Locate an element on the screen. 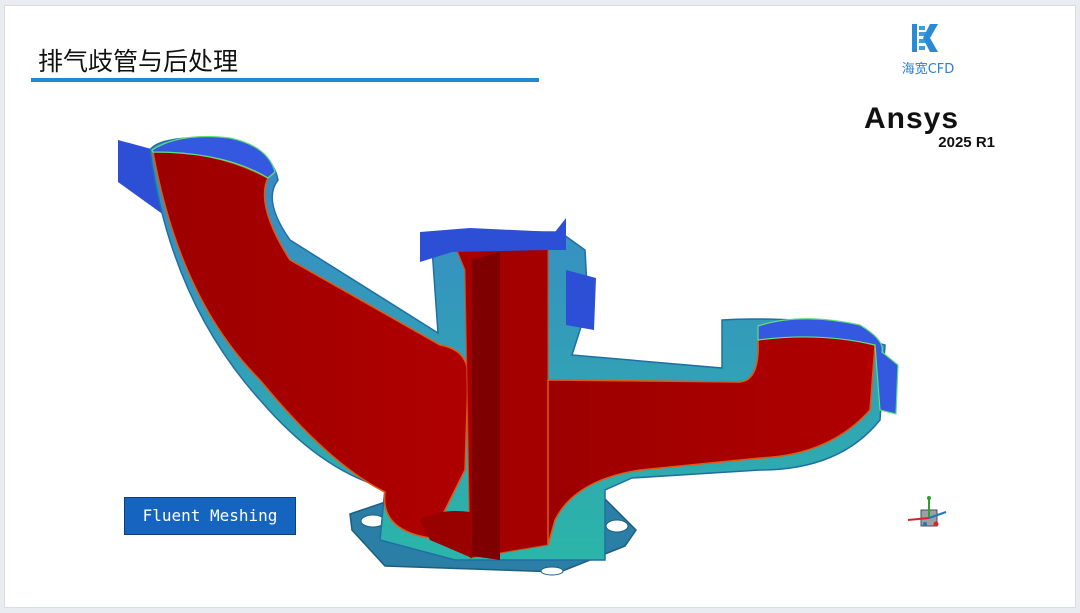  central-cut-shadow is located at coordinates (486, 406).